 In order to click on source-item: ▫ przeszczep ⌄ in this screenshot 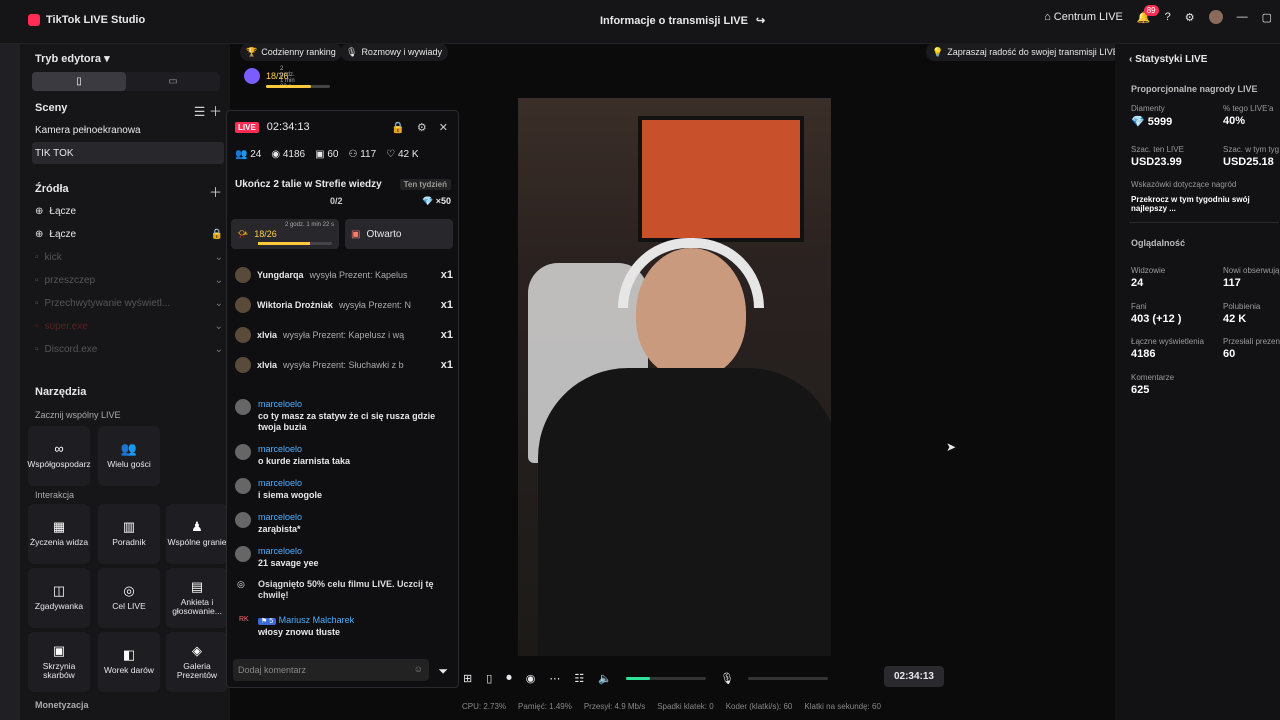, I will do `click(129, 280)`.